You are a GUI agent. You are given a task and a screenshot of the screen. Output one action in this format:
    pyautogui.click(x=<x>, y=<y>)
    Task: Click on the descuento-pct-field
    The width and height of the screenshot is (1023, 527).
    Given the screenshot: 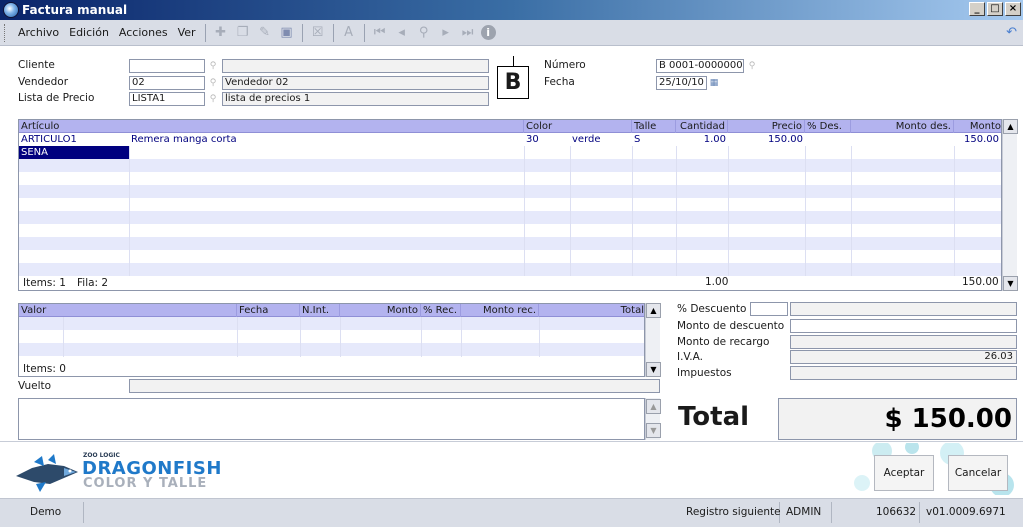 What is the action you would take?
    pyautogui.click(x=769, y=309)
    